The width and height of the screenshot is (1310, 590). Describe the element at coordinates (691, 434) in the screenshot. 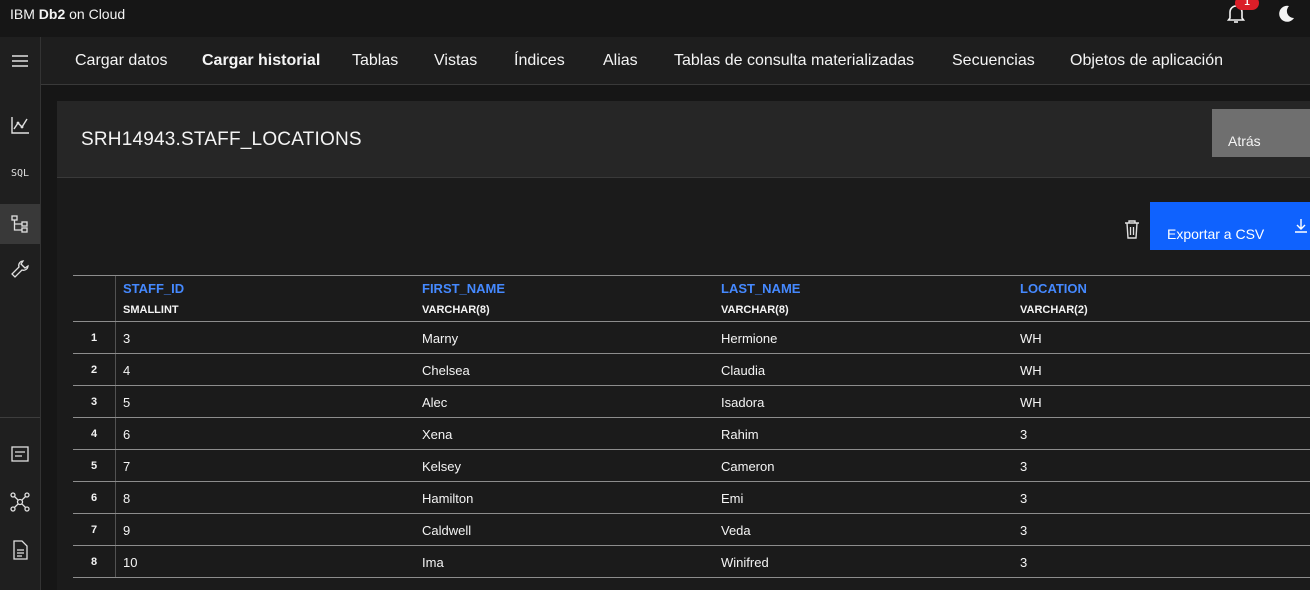

I see `table-row: 4 6 Xena Rahim 3` at that location.